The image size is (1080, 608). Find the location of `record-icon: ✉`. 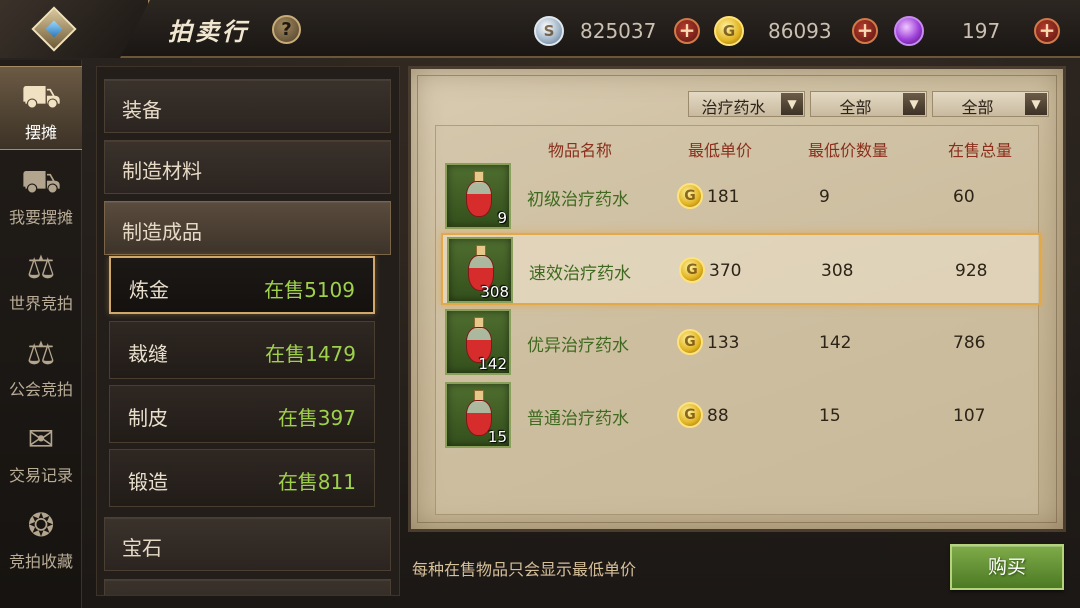

record-icon: ✉ is located at coordinates (41, 439).